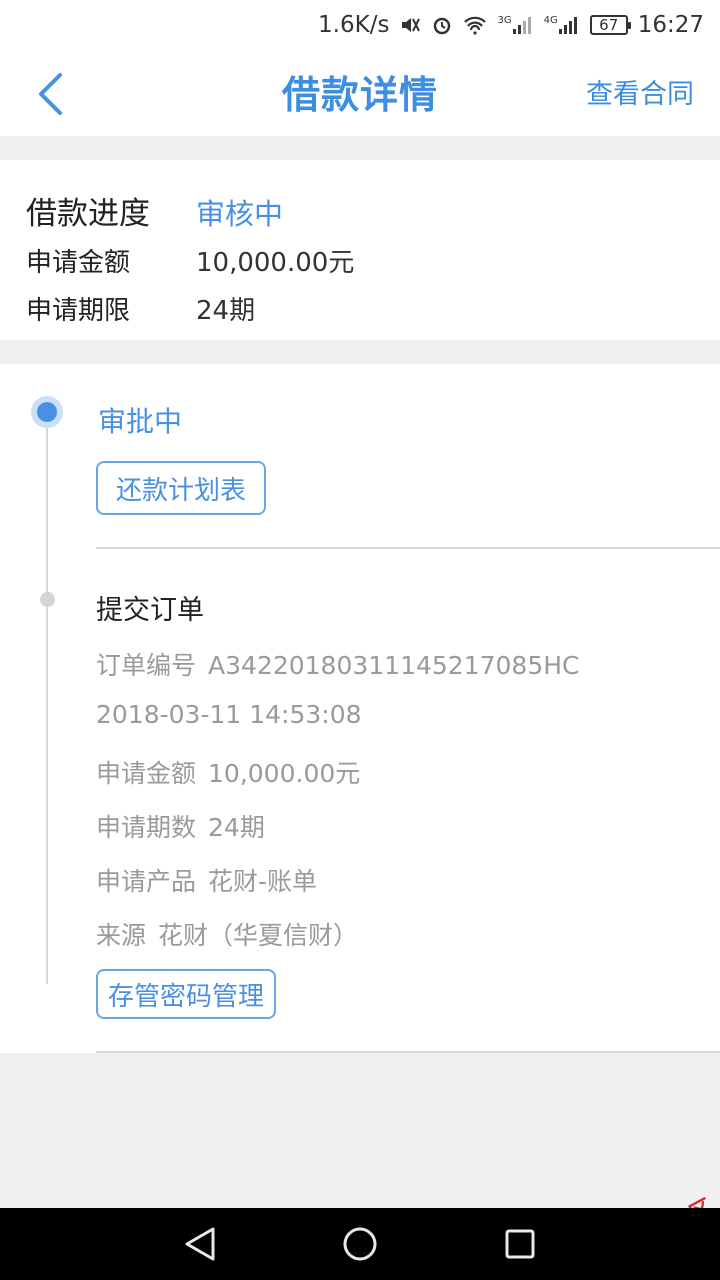 Image resolution: width=720 pixels, height=1280 pixels. Describe the element at coordinates (146, 881) in the screenshot. I see `order-product-label: 申请产品` at that location.